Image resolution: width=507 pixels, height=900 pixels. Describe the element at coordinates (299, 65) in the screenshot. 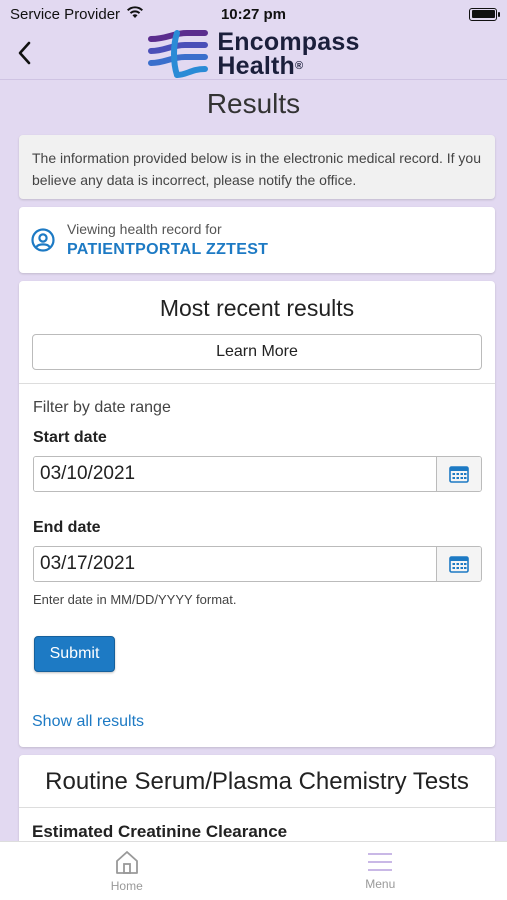

I see `logo-registered-mark: ®` at that location.